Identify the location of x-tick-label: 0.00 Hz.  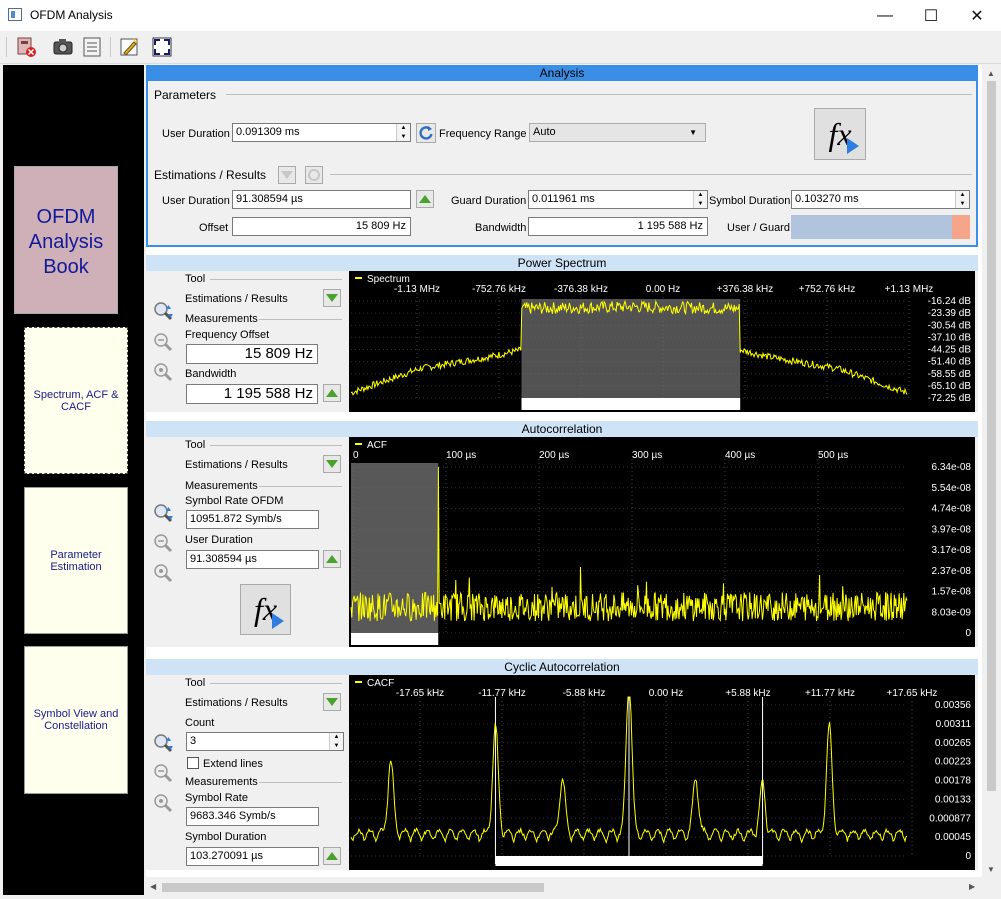
(666, 693).